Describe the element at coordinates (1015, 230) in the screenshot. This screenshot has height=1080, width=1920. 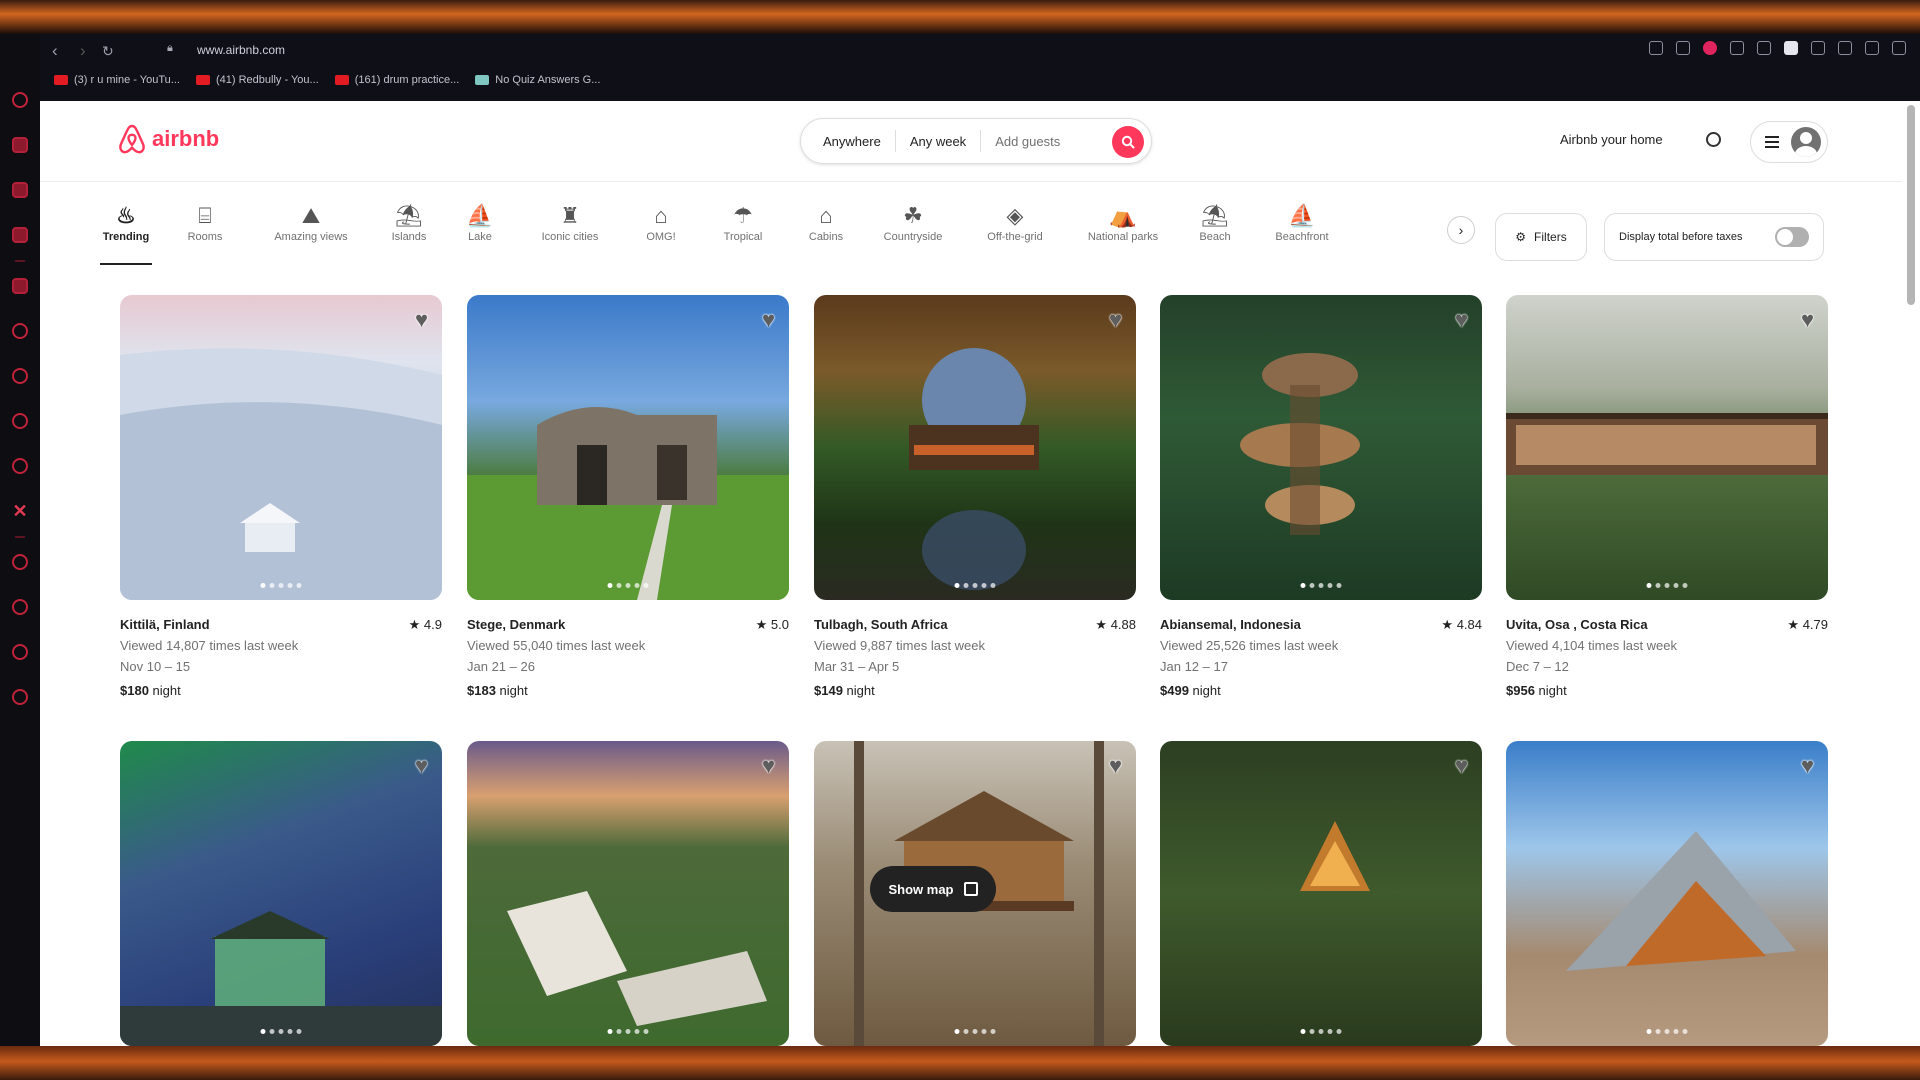
I see `category-off-the-grid: ◈ Off-the-grid` at that location.